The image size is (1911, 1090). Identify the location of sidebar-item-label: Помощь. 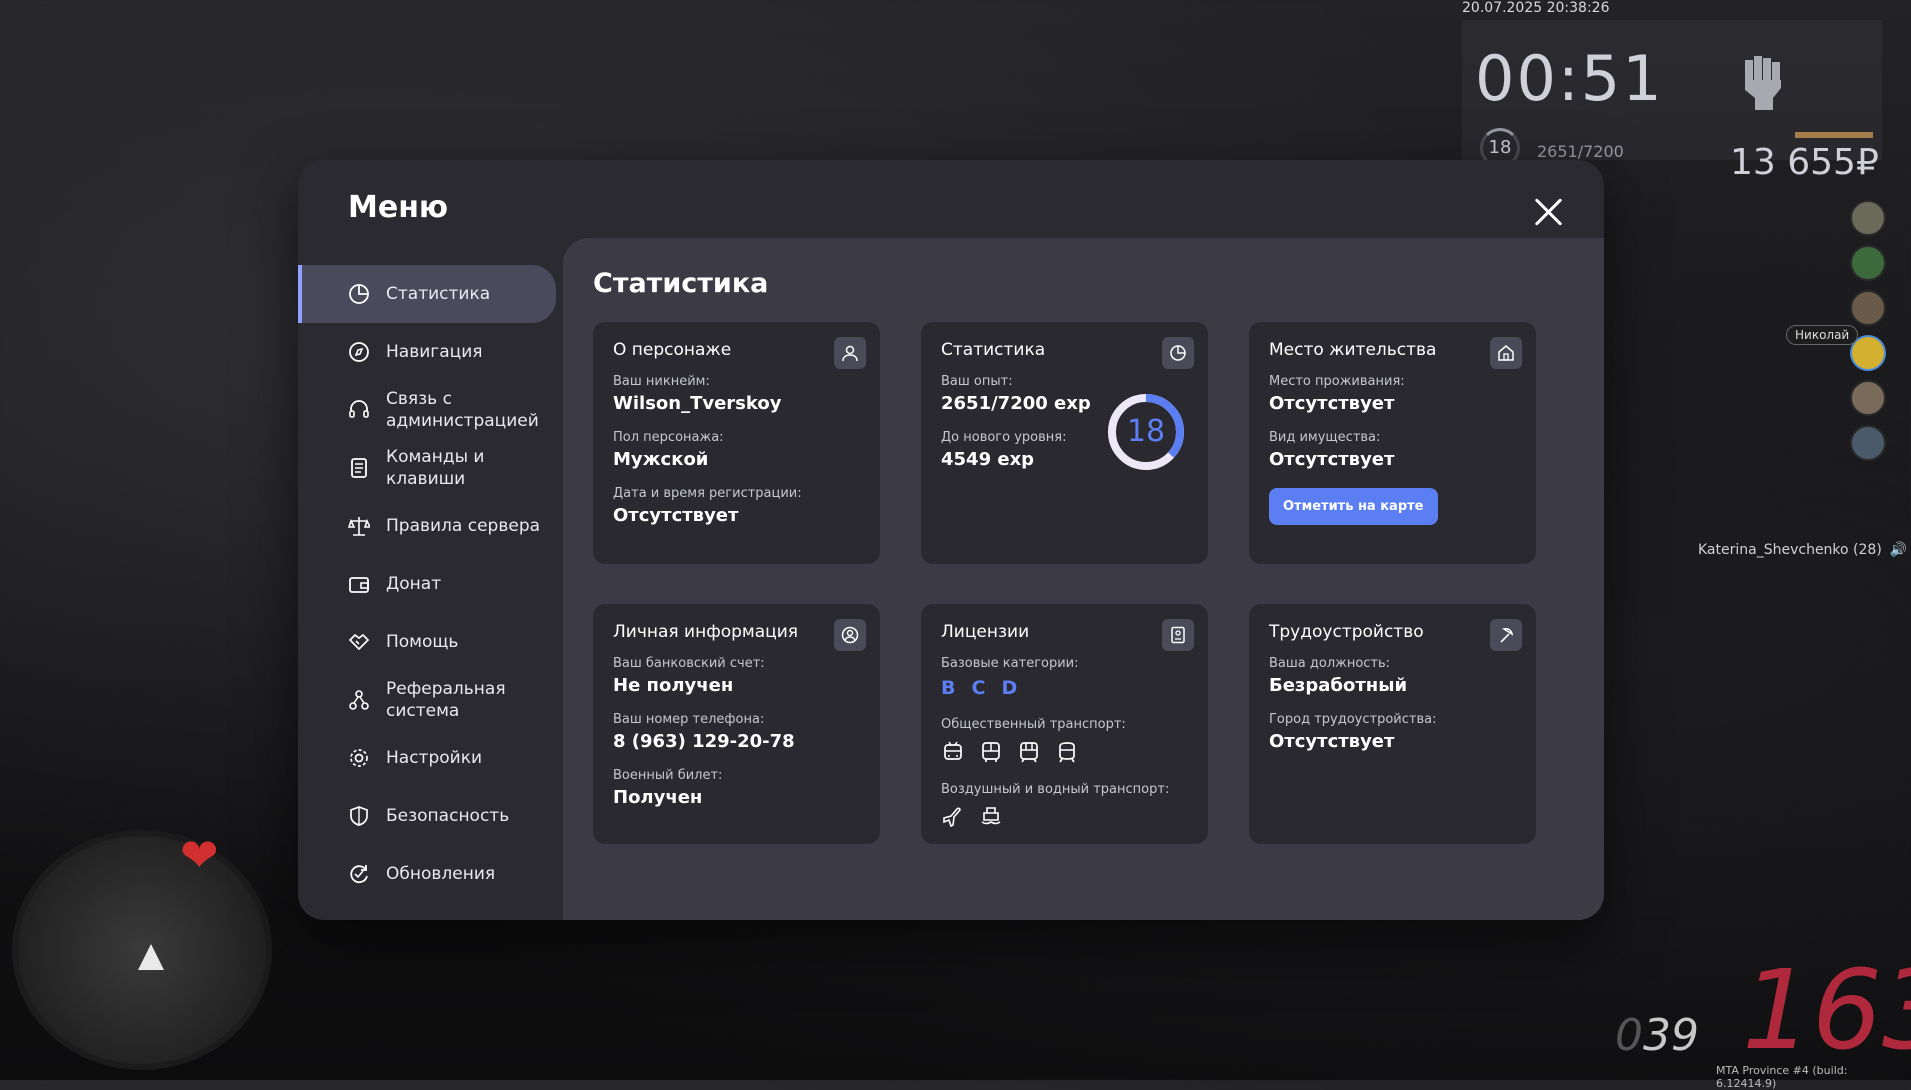
(422, 642).